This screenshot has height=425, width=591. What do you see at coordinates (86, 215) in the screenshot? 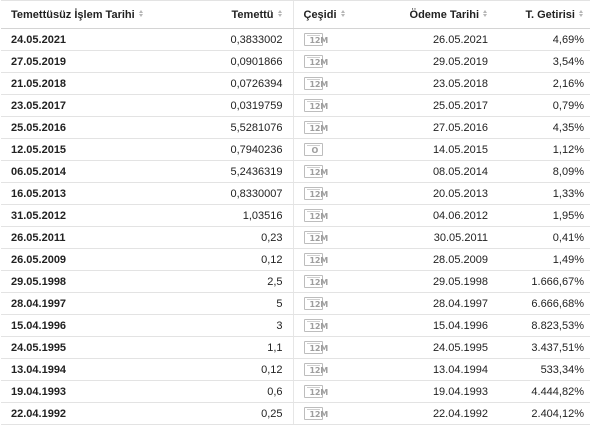
I see `ex-dividend-date-cell: 31.05.2012` at bounding box center [86, 215].